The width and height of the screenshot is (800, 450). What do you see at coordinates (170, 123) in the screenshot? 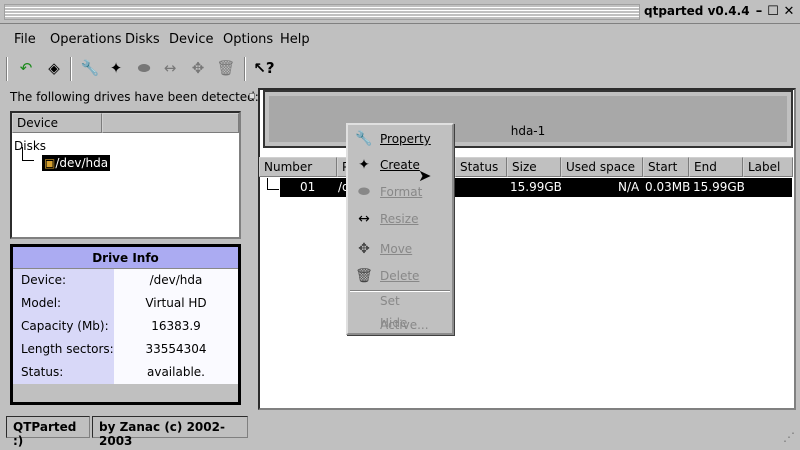
I see `tree-col-empty` at bounding box center [170, 123].